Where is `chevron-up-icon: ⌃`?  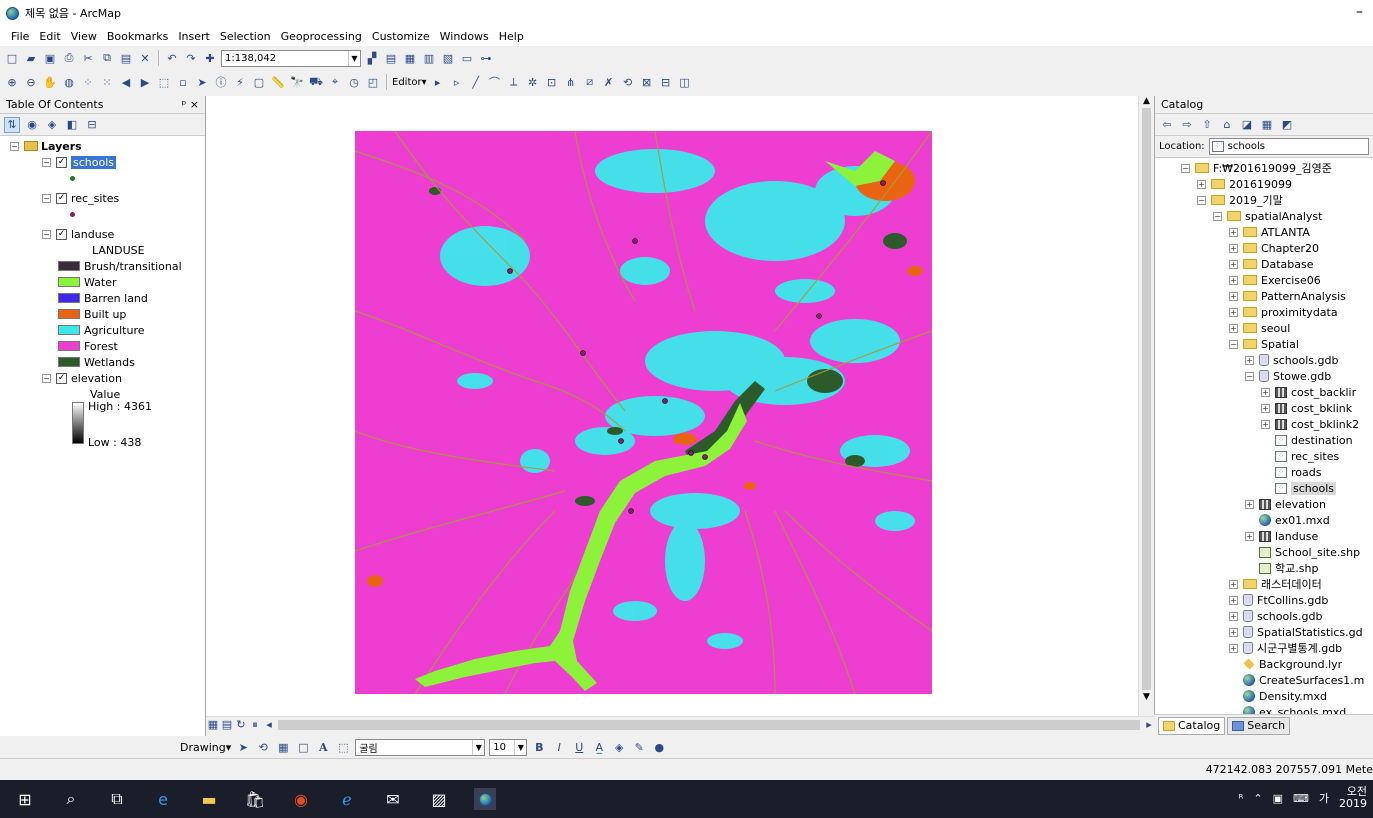 chevron-up-icon: ⌃ is located at coordinates (1257, 798).